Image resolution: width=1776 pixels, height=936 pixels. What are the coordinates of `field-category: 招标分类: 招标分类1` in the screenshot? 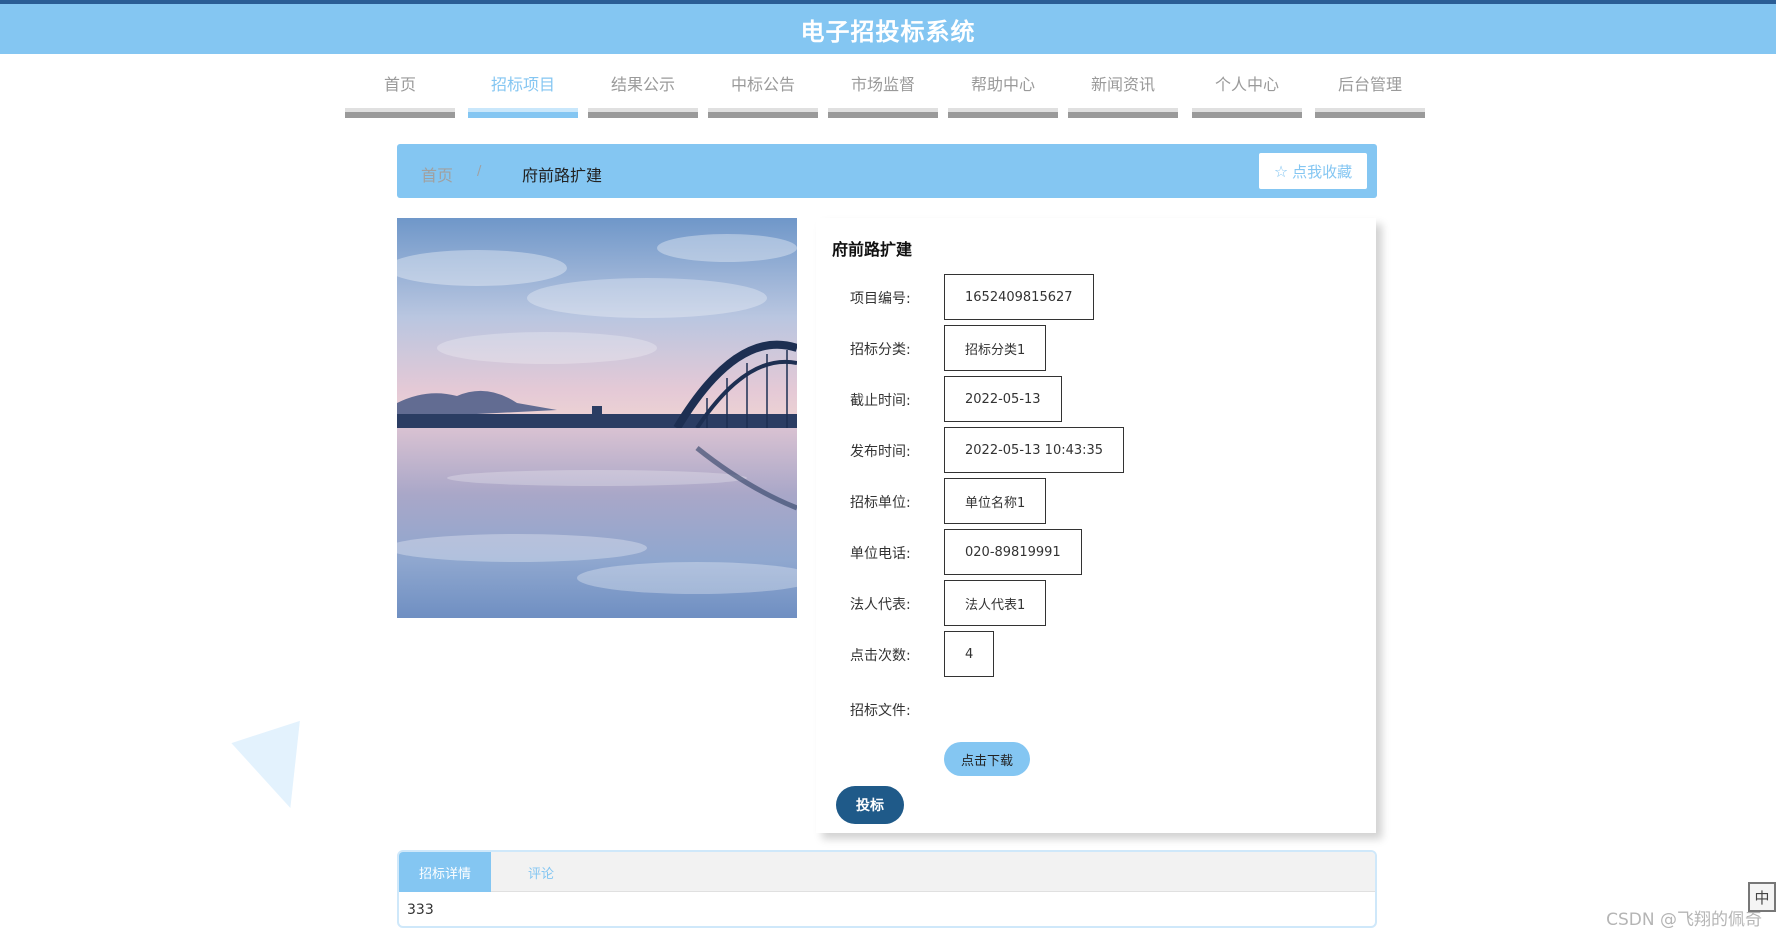 It's located at (1092, 348).